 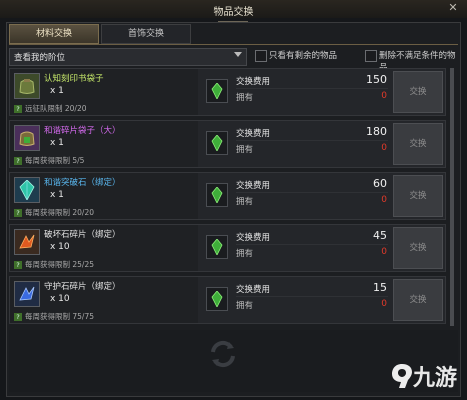 I want to click on watermark-text: 九游, so click(x=434, y=378).